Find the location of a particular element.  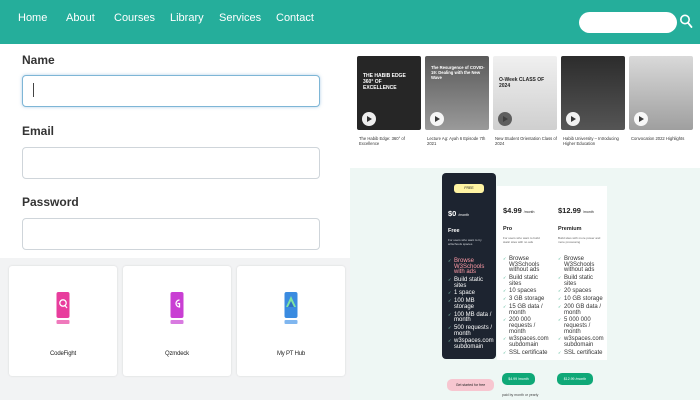

name-label: Name is located at coordinates (38, 60).